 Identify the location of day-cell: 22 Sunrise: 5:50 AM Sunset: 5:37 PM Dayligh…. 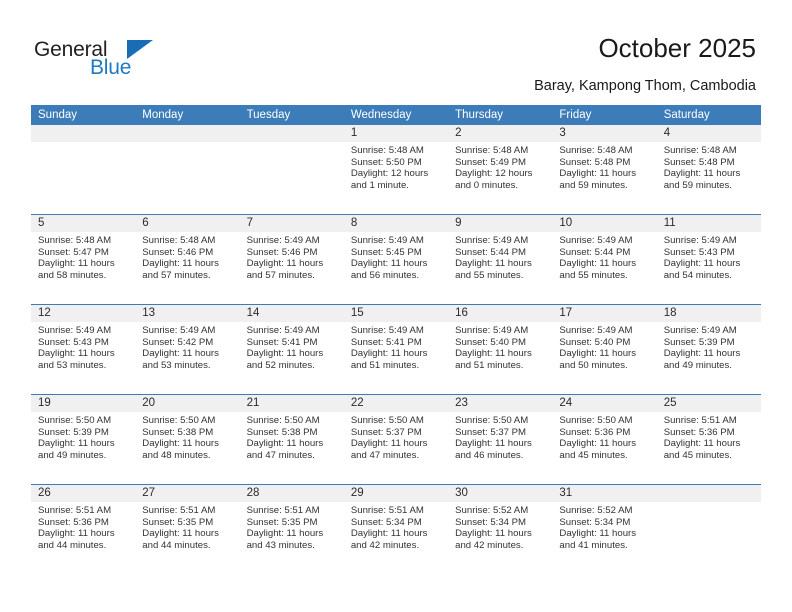
(396, 439).